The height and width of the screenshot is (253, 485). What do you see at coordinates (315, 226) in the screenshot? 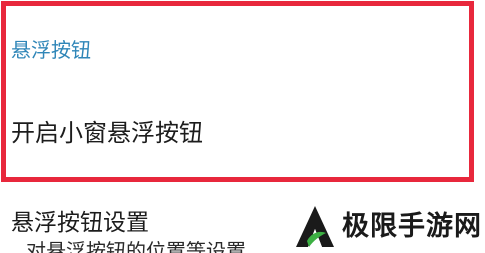
I see `watermark-logo-icon` at bounding box center [315, 226].